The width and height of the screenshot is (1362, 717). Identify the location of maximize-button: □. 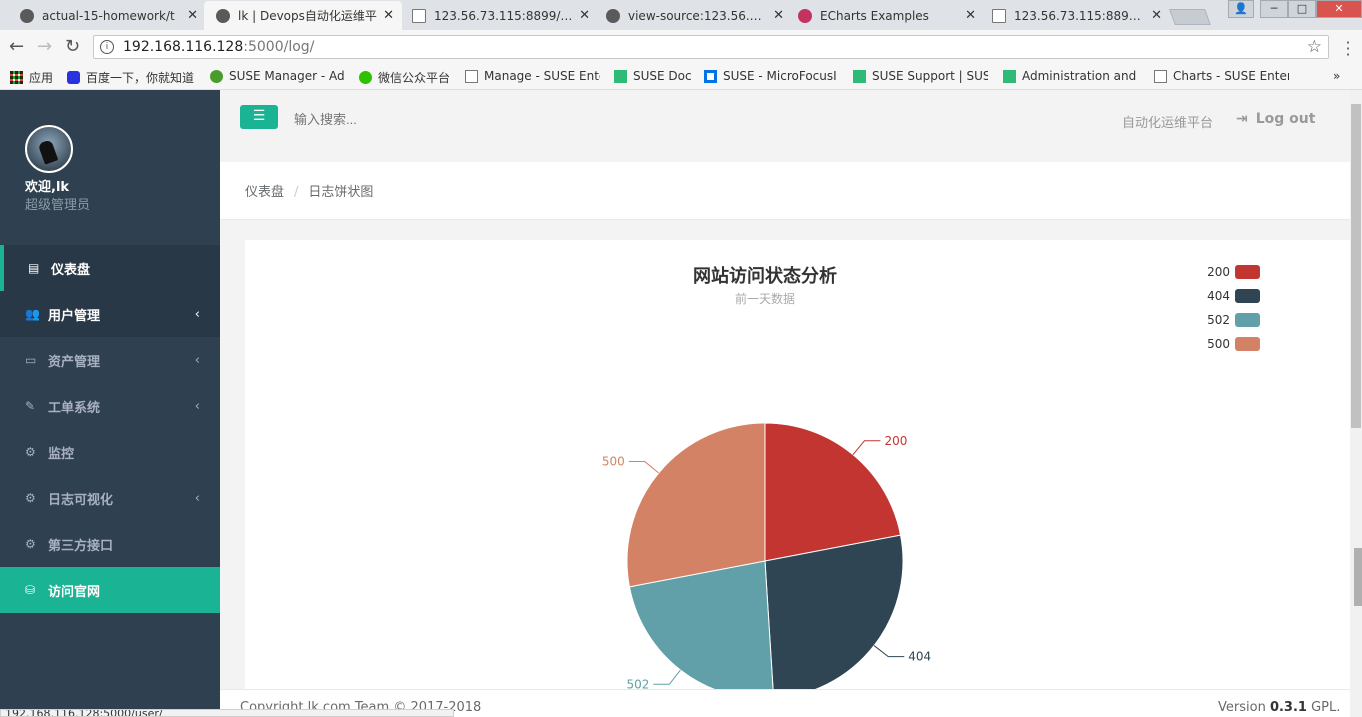
(1302, 9).